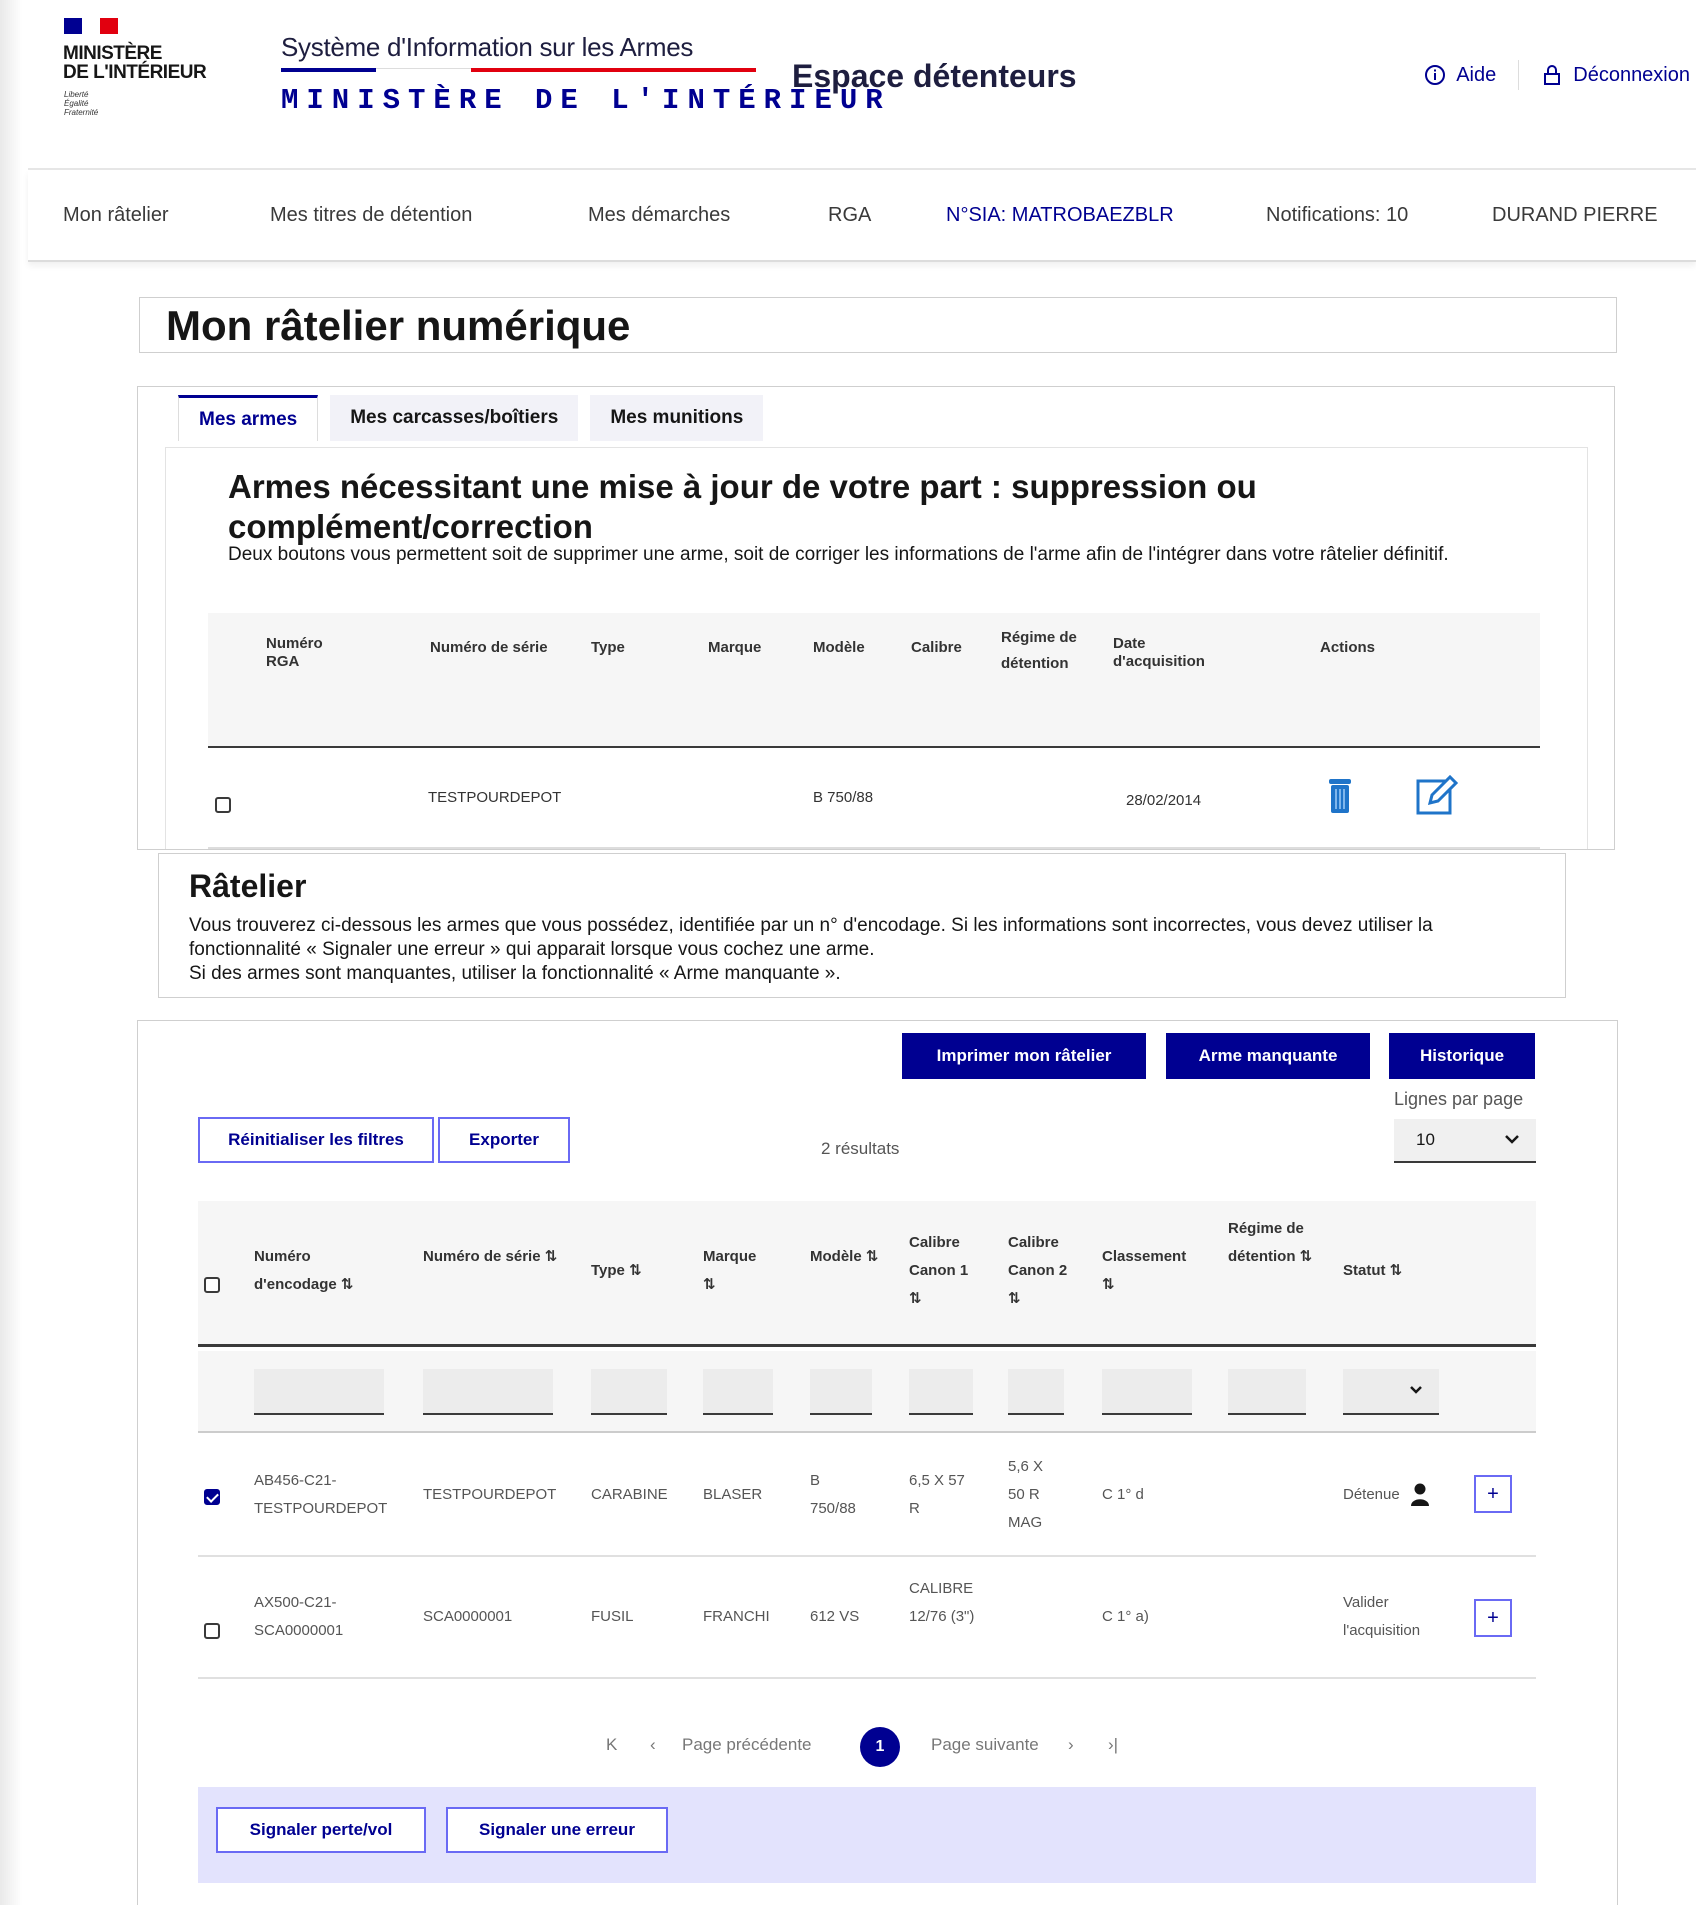  I want to click on col-classement: Classement ⇅, so click(1152, 1271).